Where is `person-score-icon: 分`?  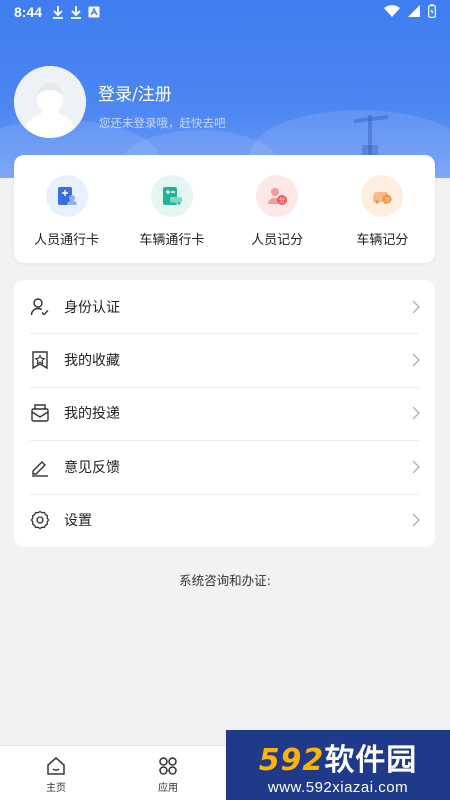 person-score-icon: 分 is located at coordinates (277, 196).